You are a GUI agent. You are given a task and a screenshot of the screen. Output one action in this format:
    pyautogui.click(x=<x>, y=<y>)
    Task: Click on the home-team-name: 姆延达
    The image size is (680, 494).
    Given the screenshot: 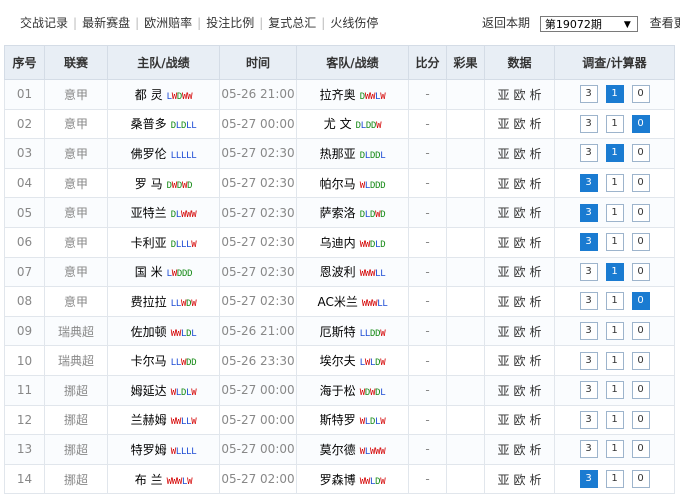 What is the action you would take?
    pyautogui.click(x=149, y=391)
    